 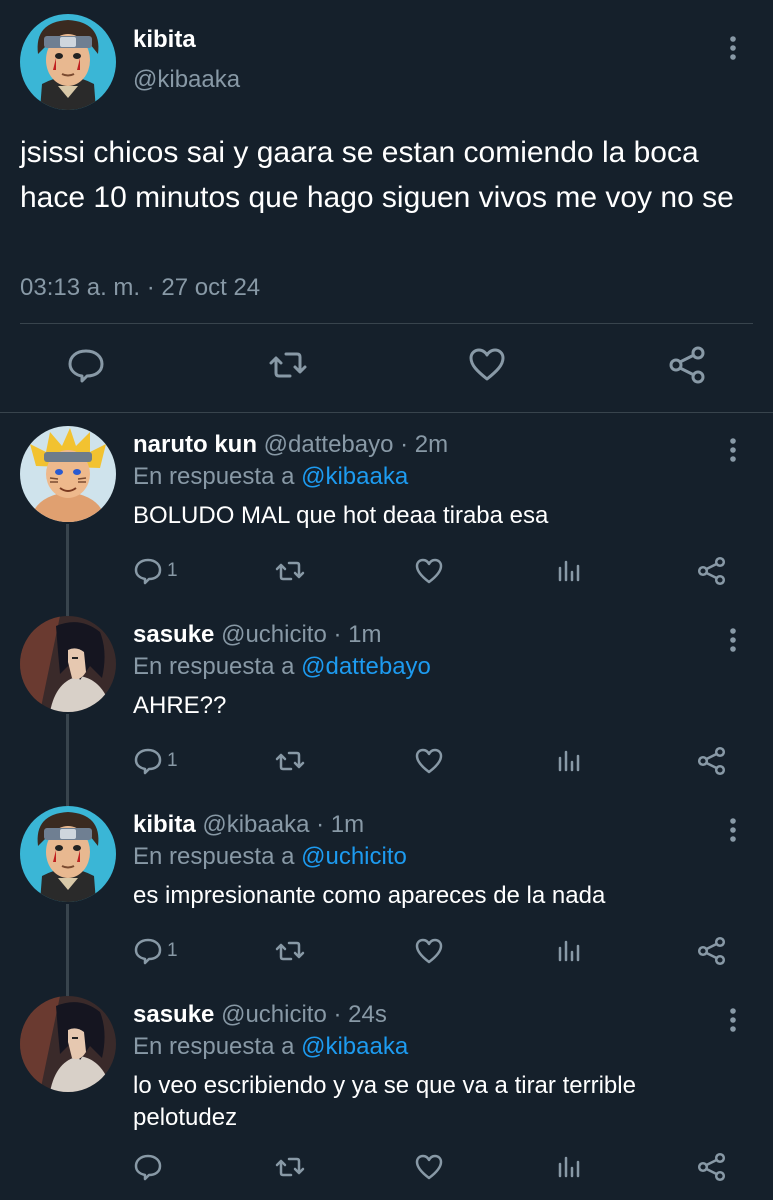 I want to click on author-name: naruto kun, so click(x=195, y=444).